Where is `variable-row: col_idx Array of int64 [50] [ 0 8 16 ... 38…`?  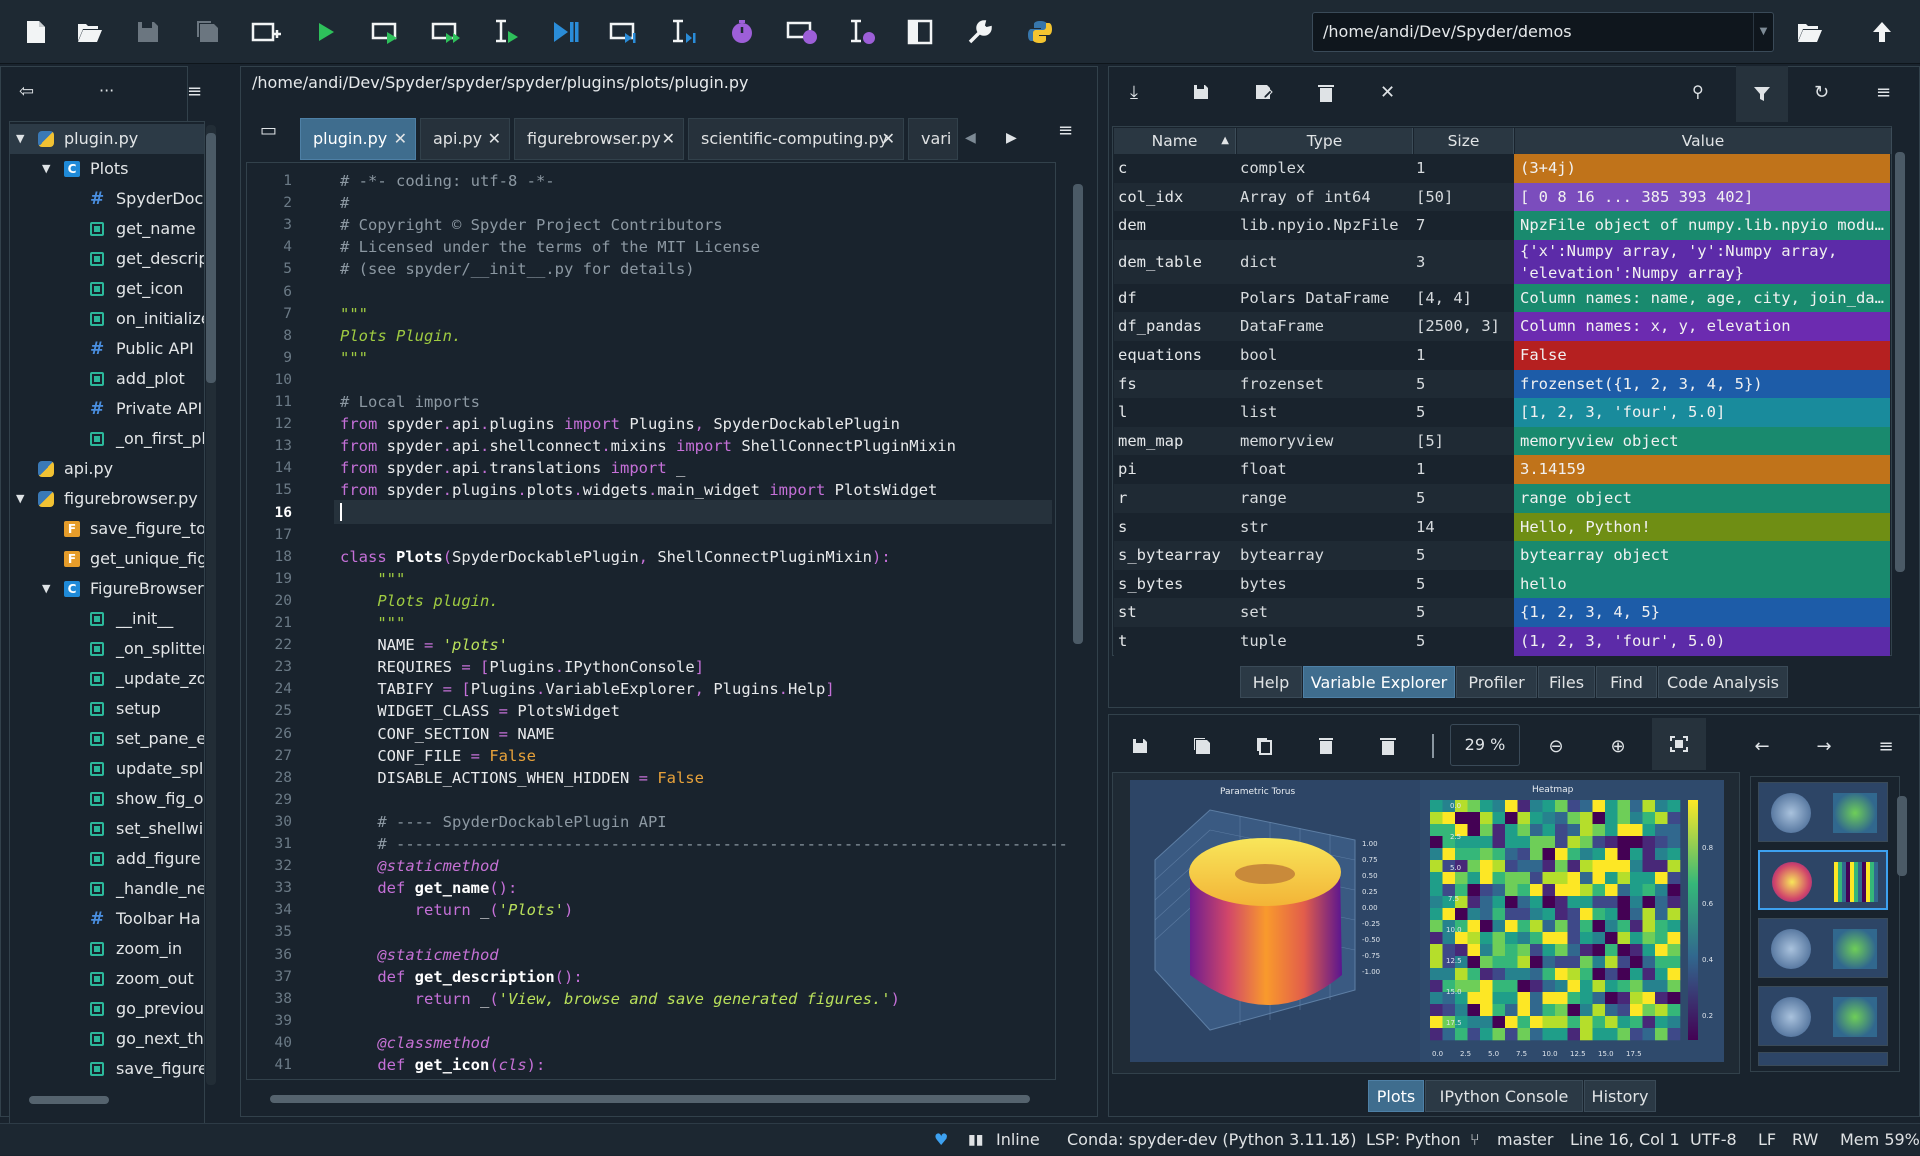
variable-row: col_idx Array of int64 [50] [ 0 8 16 ... 38… is located at coordinates (1502, 197).